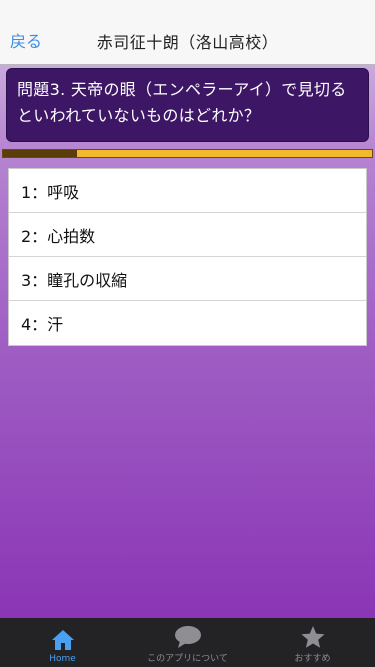 The image size is (375, 667). What do you see at coordinates (187, 323) in the screenshot?
I see `answer-option-4: 4：汗` at bounding box center [187, 323].